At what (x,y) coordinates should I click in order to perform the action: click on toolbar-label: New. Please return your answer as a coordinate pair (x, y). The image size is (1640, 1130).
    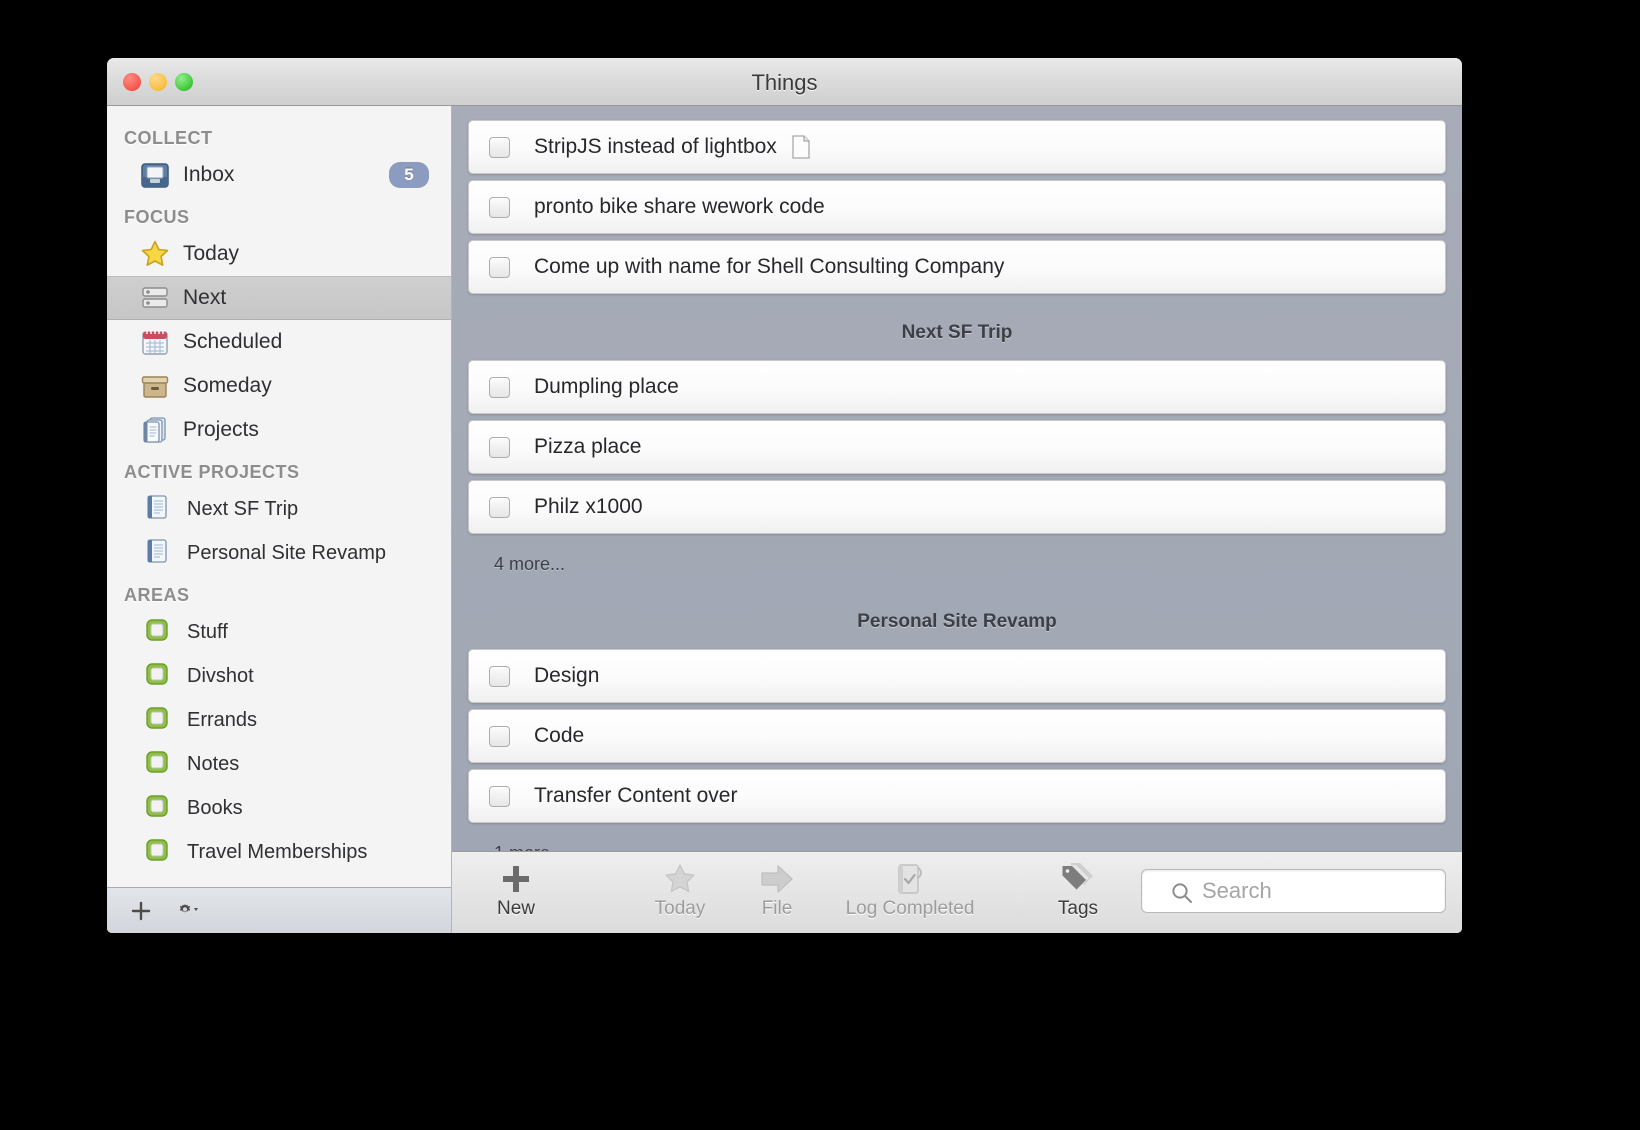
    Looking at the image, I should click on (515, 908).